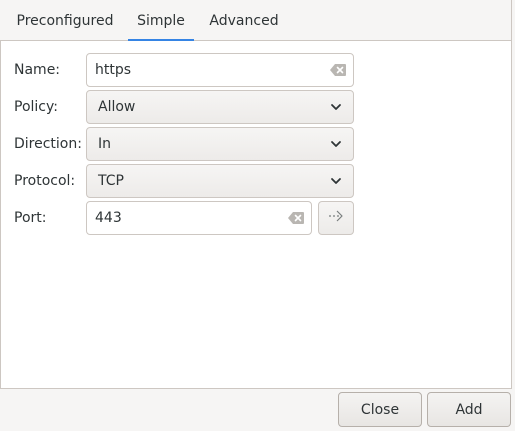  What do you see at coordinates (199, 218) in the screenshot?
I see `port-field: 443` at bounding box center [199, 218].